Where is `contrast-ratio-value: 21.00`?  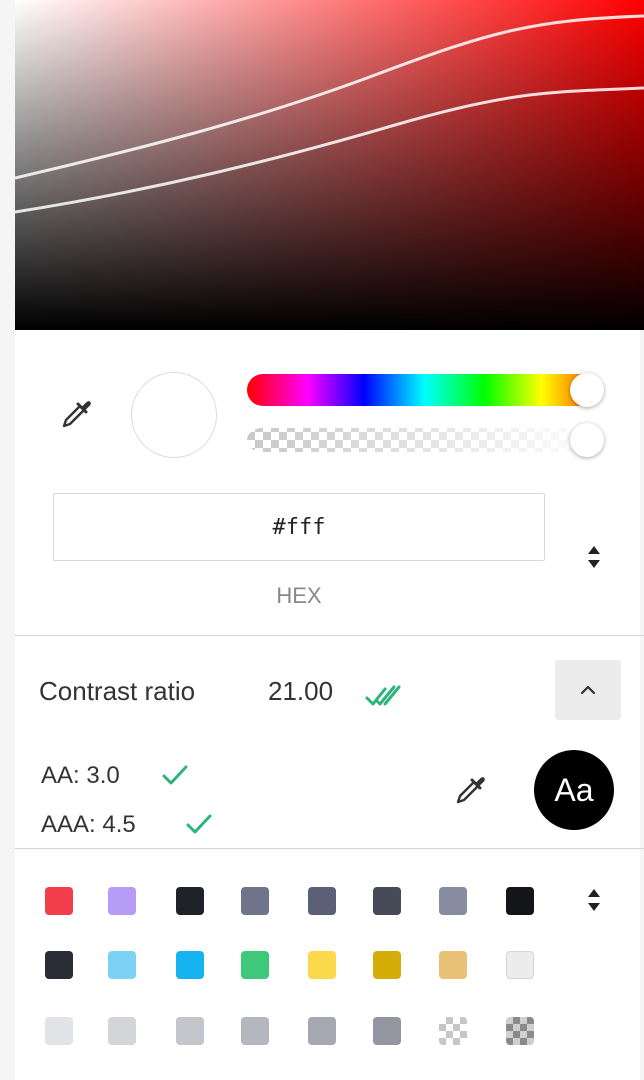 contrast-ratio-value: 21.00 is located at coordinates (301, 691).